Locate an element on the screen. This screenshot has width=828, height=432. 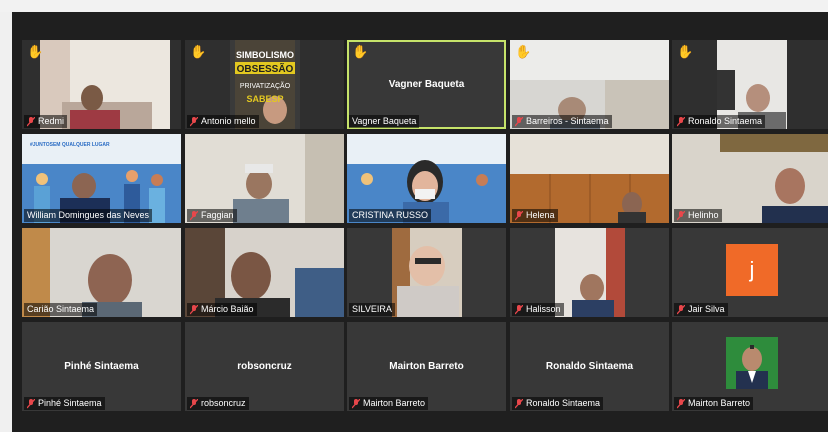
participant-name: Márcio Baião is located at coordinates (227, 309).